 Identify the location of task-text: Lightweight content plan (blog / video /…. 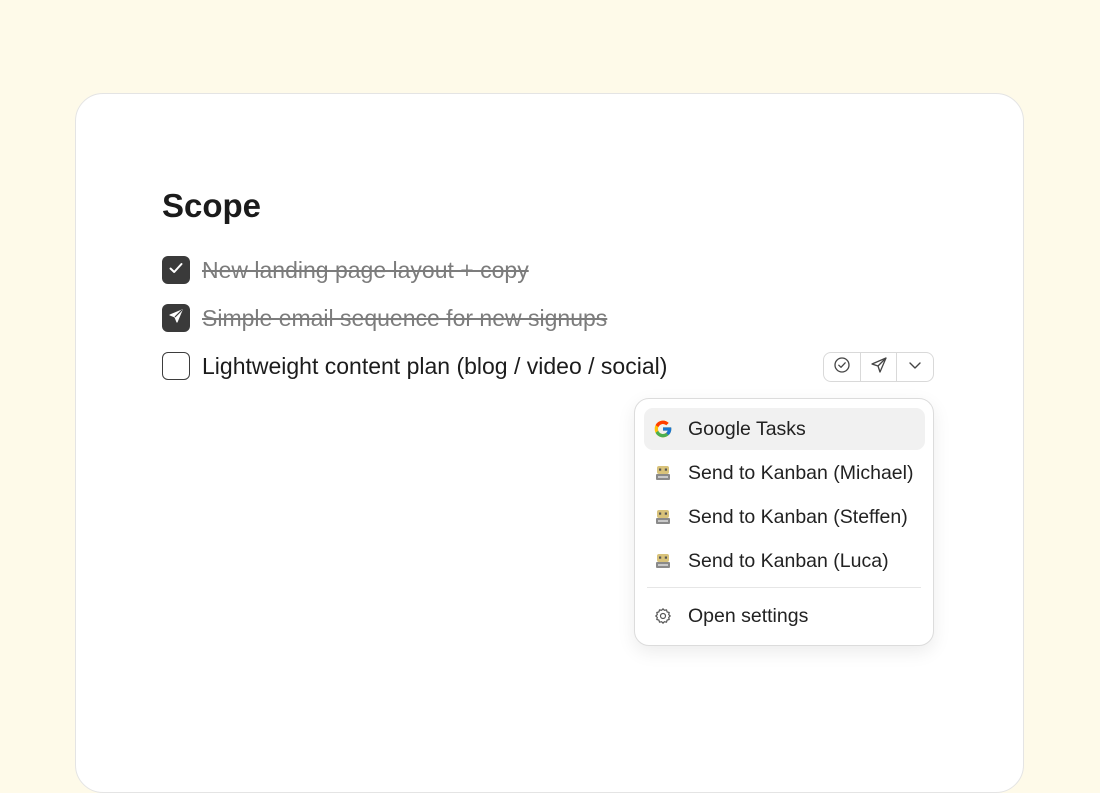
(435, 365).